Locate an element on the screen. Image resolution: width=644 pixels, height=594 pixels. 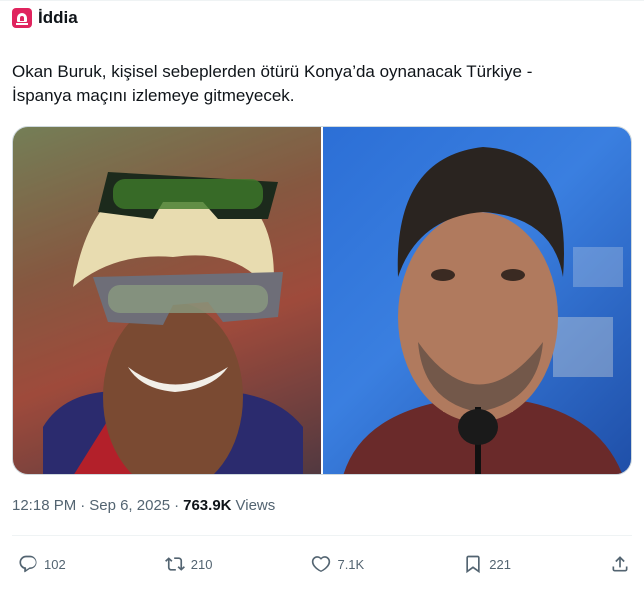
like-count: 7.1K is located at coordinates (351, 564).